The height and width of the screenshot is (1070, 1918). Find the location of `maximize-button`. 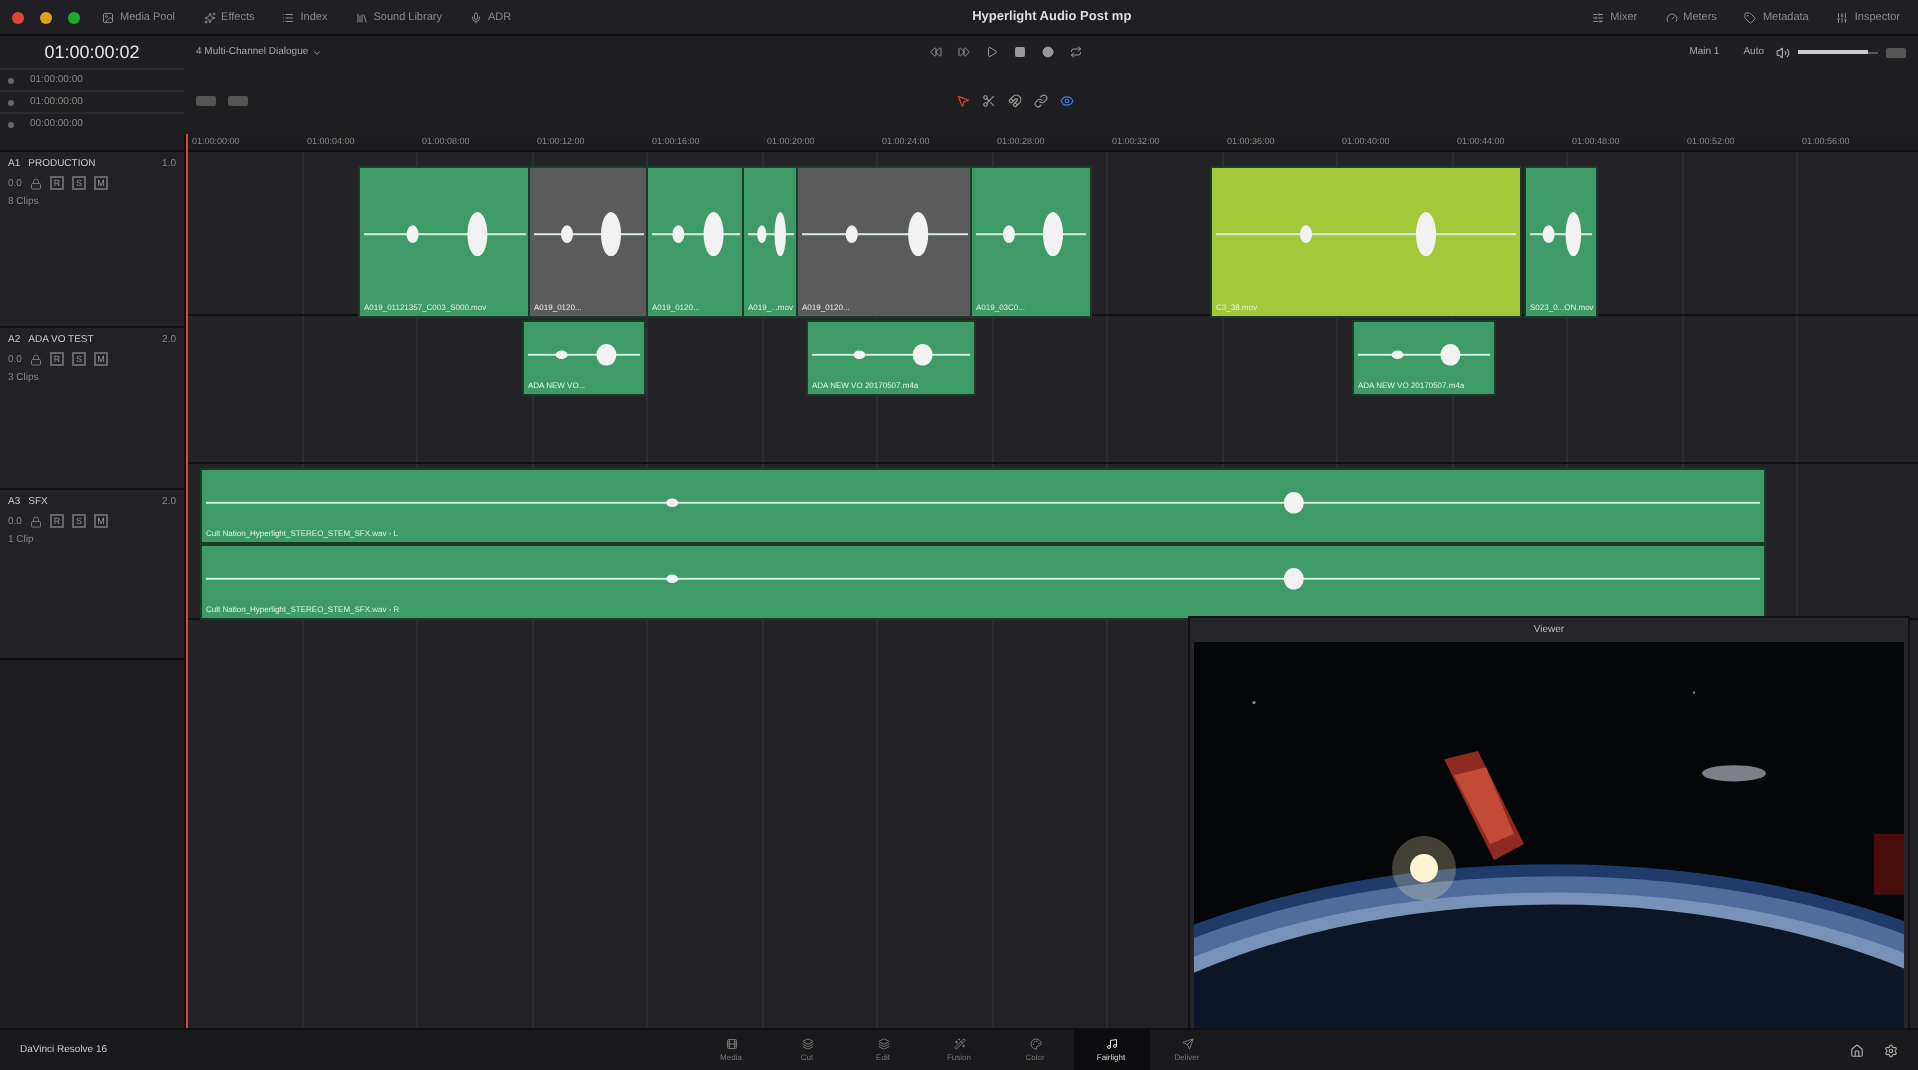

maximize-button is located at coordinates (74, 17).